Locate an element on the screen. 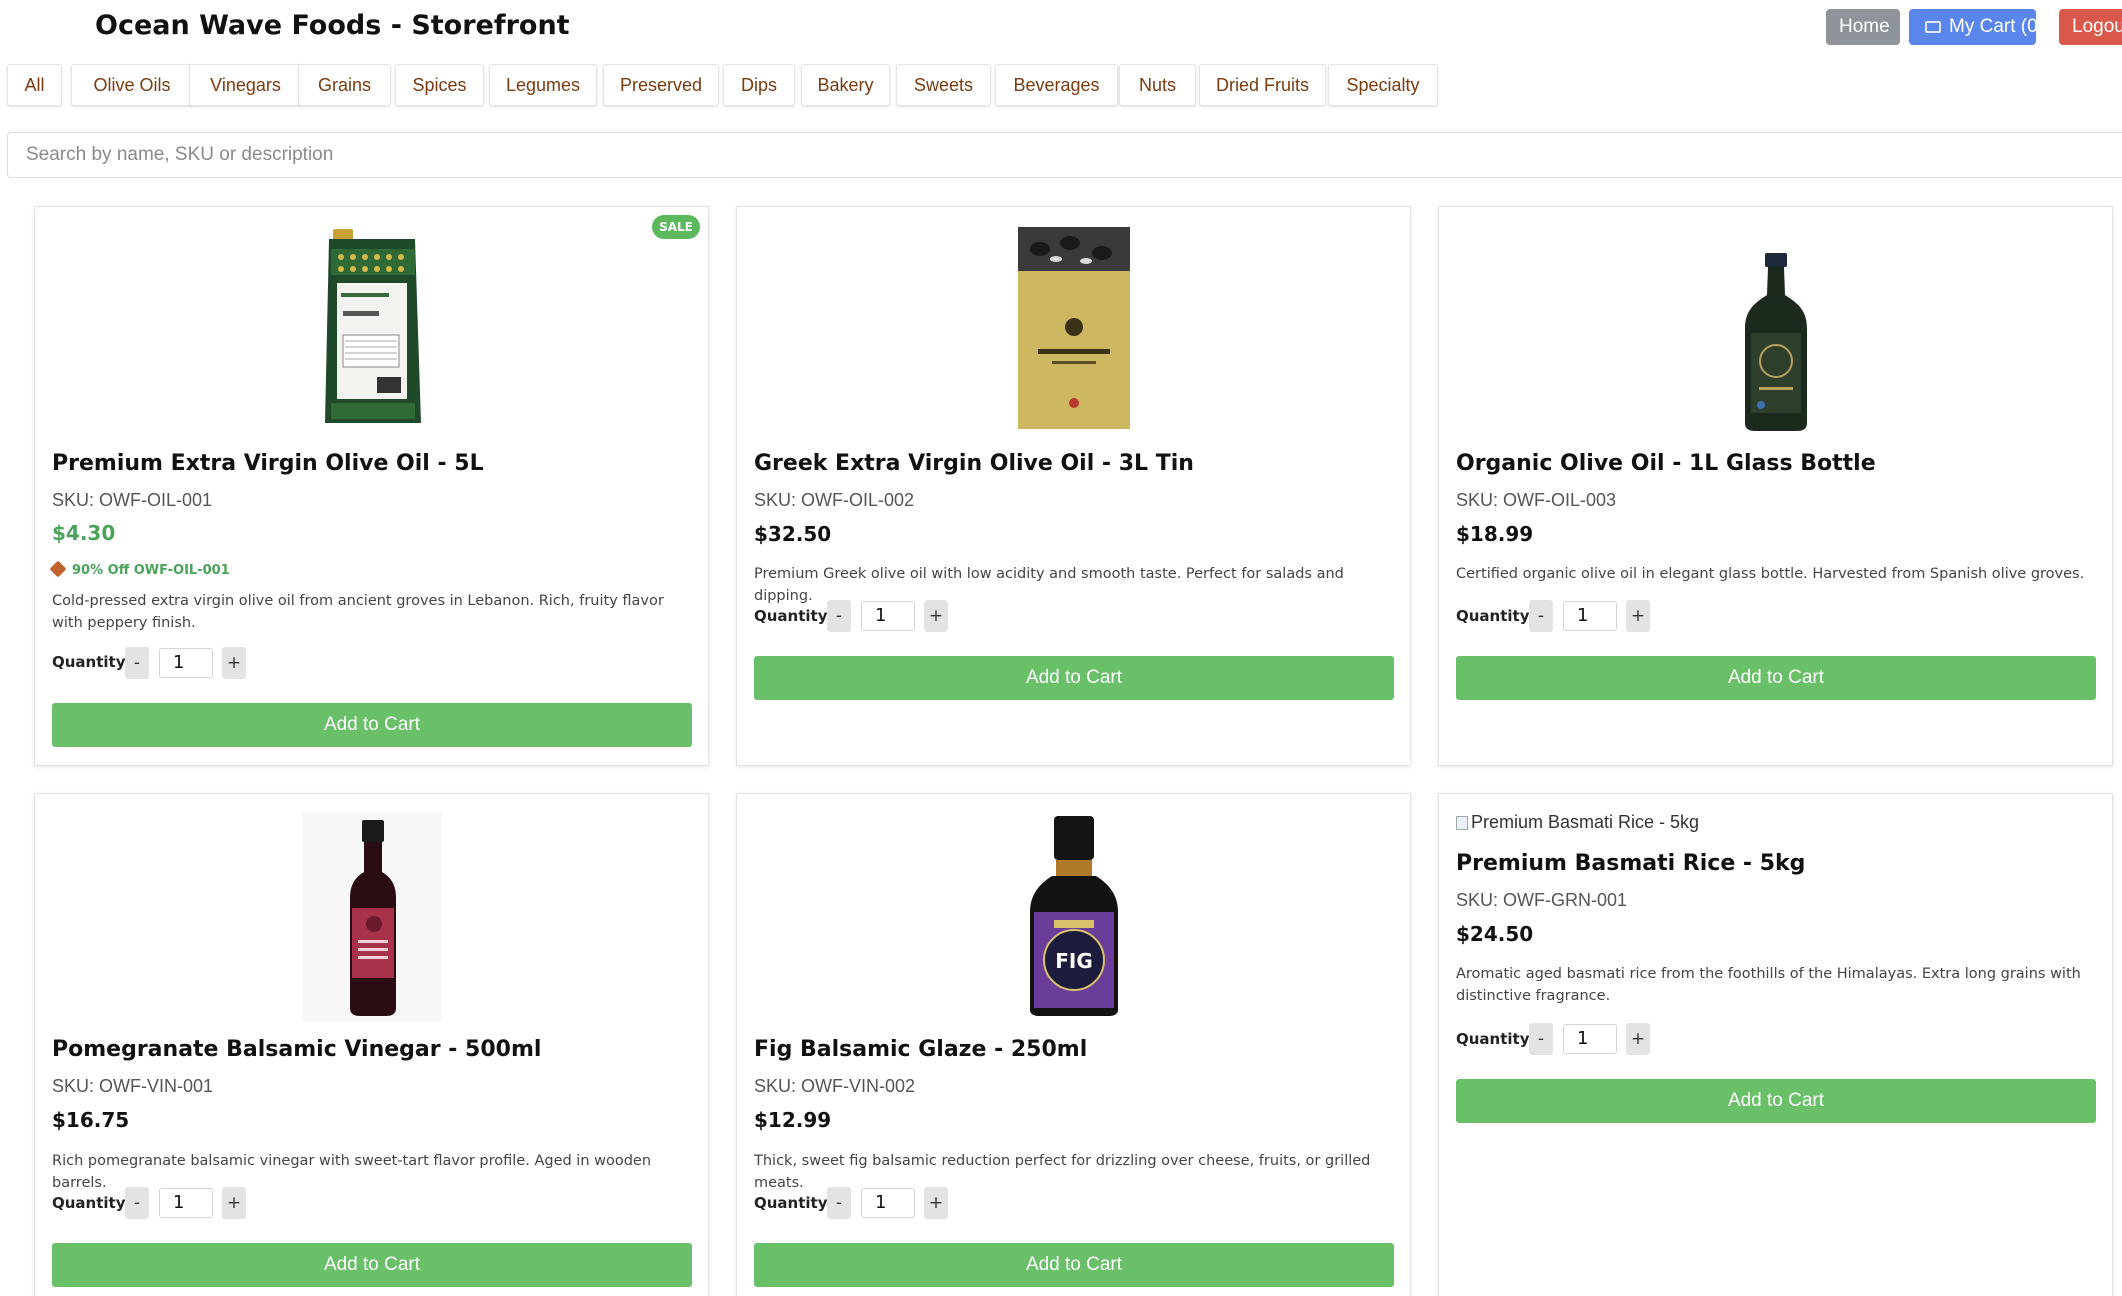 The image size is (2122, 1296). category-all: All is located at coordinates (34, 85).